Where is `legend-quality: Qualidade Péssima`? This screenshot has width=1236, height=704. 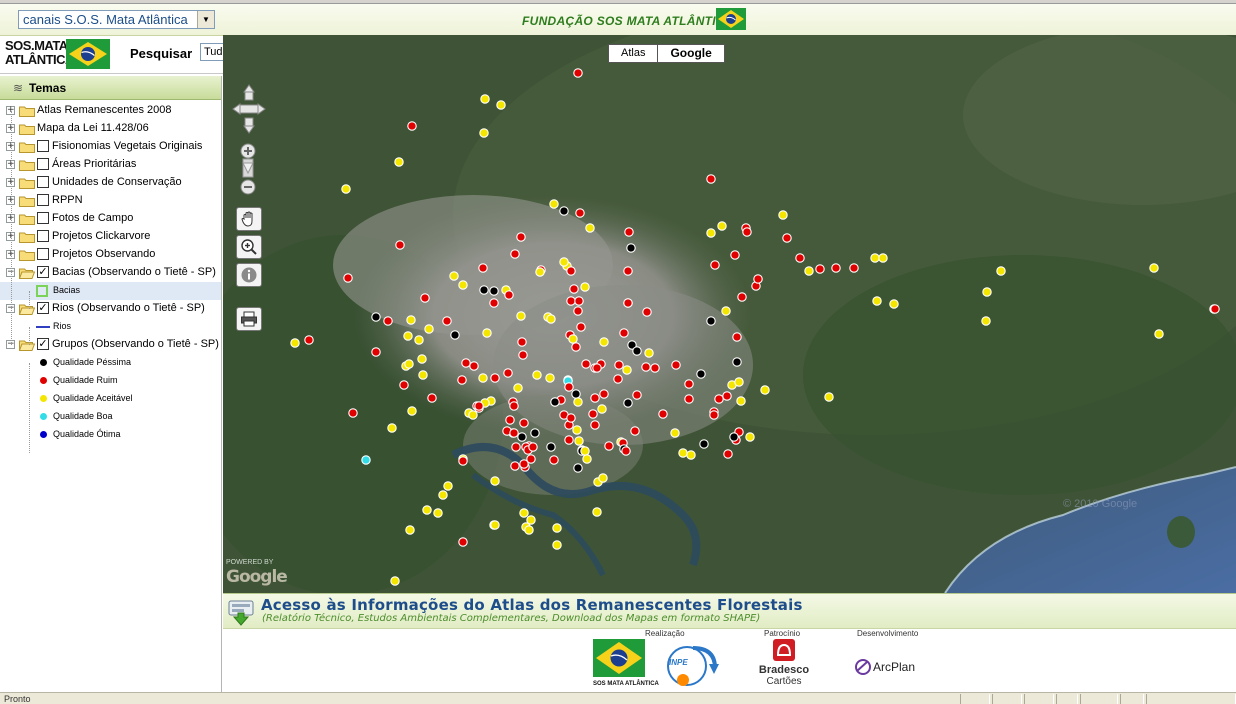 legend-quality: Qualidade Péssima is located at coordinates (110, 363).